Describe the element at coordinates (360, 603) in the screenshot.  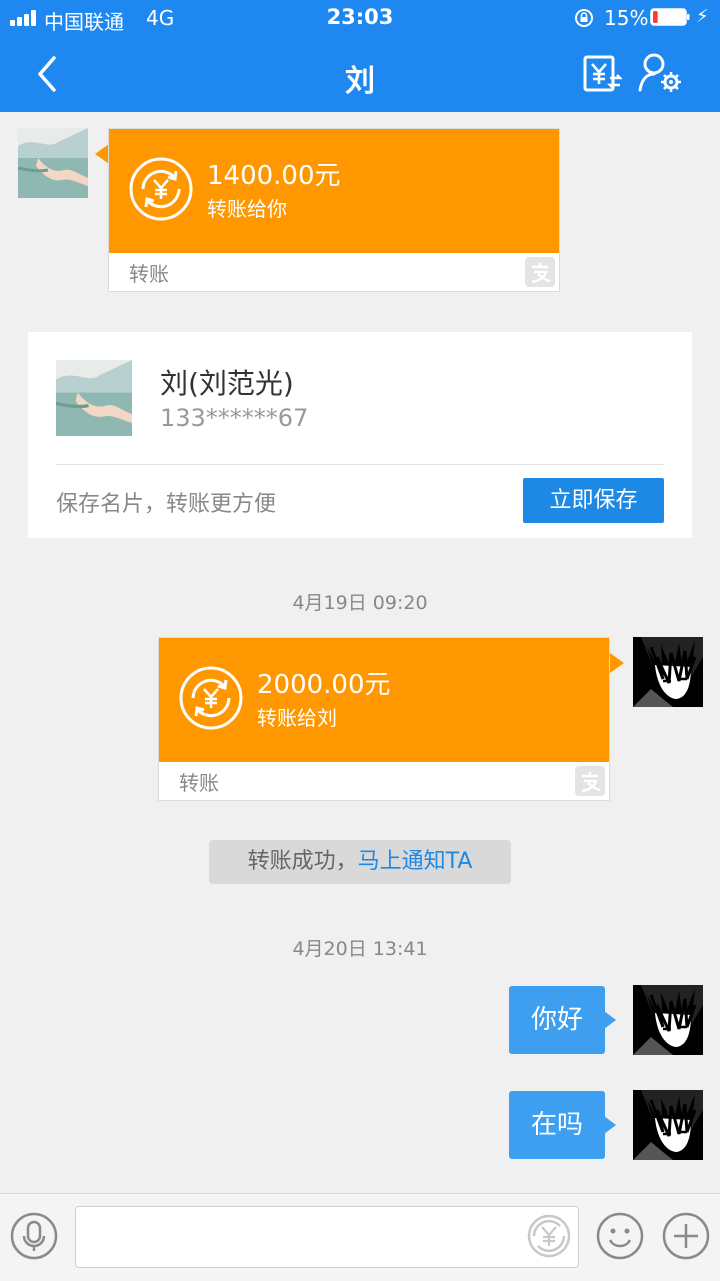
I see `timestamp: 4月19日 09:20` at that location.